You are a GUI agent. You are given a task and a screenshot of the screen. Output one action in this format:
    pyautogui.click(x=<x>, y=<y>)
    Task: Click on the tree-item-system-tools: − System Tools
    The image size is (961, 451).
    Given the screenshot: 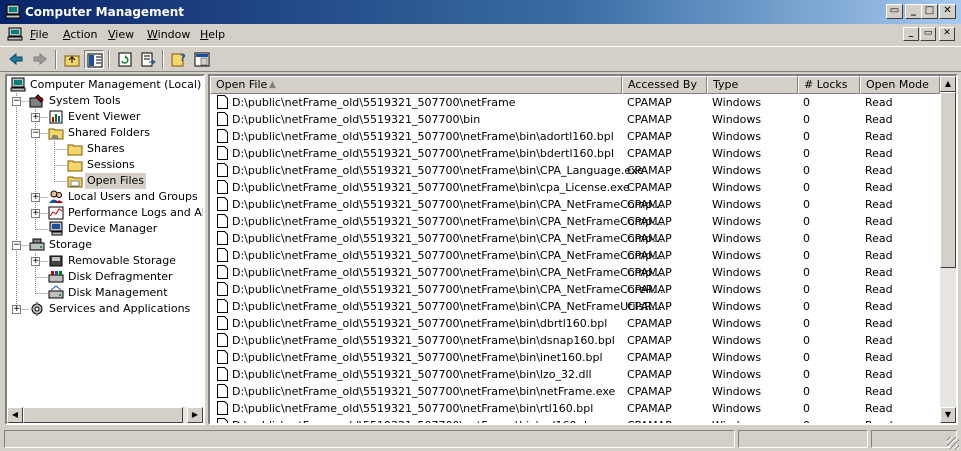 What is the action you would take?
    pyautogui.click(x=105, y=101)
    